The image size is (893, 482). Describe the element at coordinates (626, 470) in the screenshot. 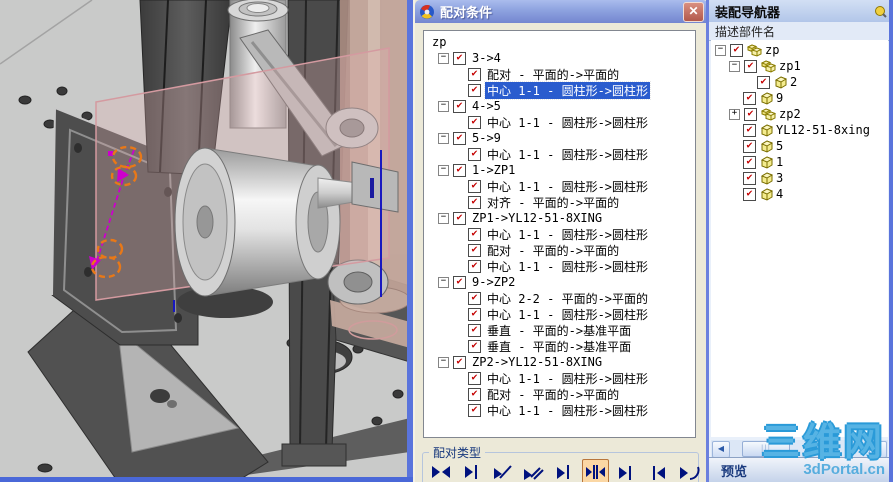

I see `mating-type-distance-button` at that location.